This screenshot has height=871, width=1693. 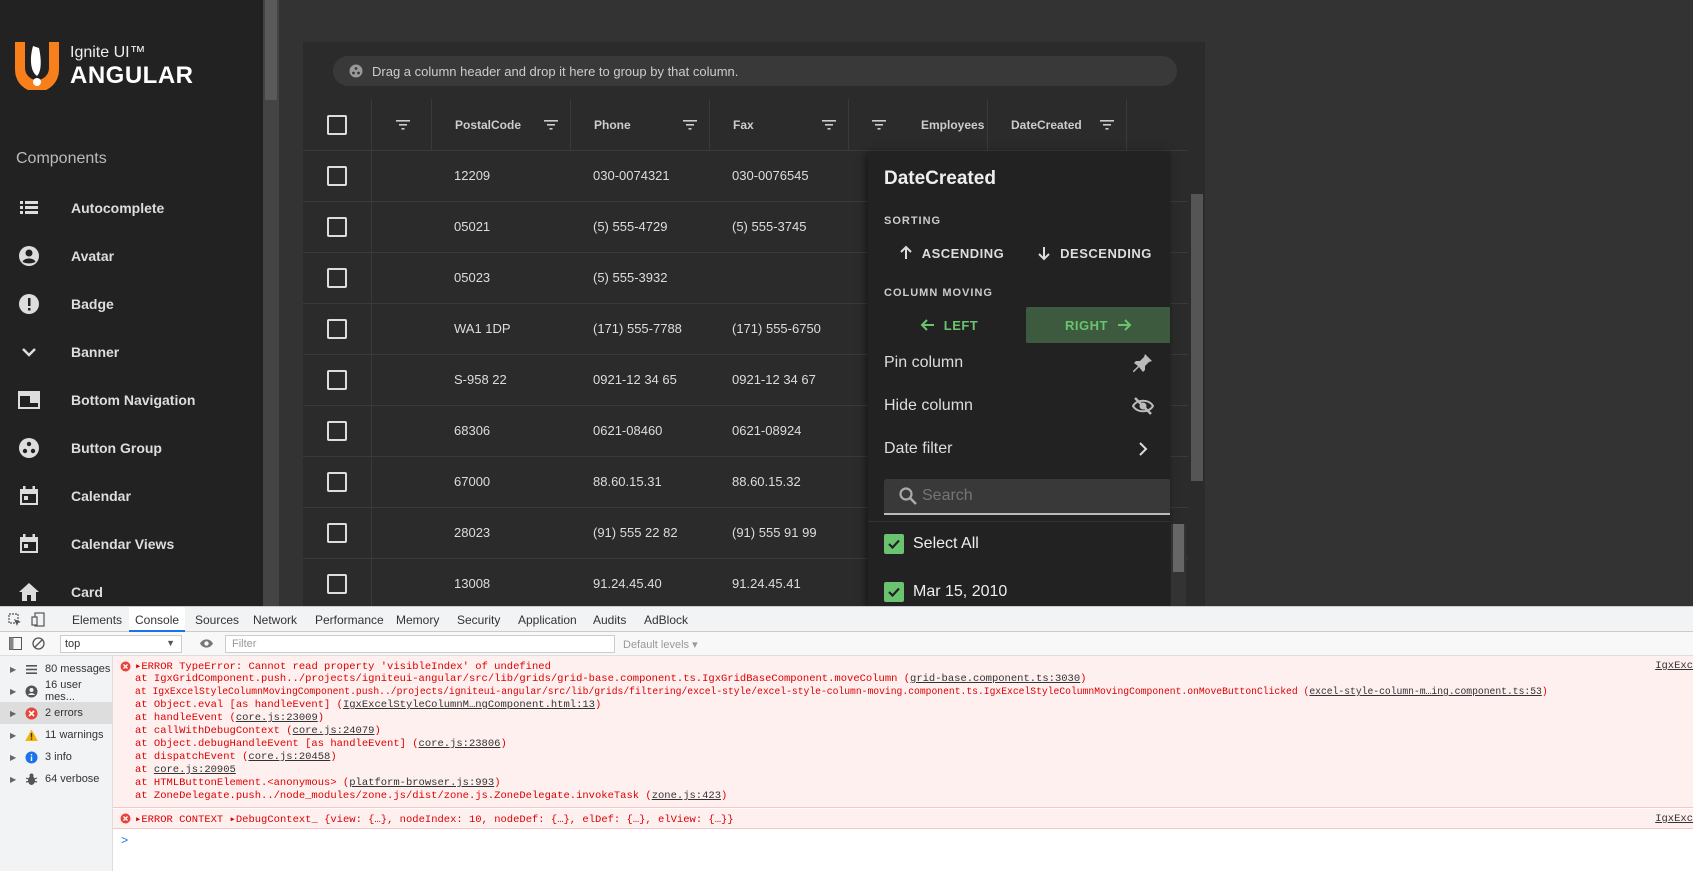 I want to click on logo: Ignite UI™ ANGULAR, so click(x=139, y=67).